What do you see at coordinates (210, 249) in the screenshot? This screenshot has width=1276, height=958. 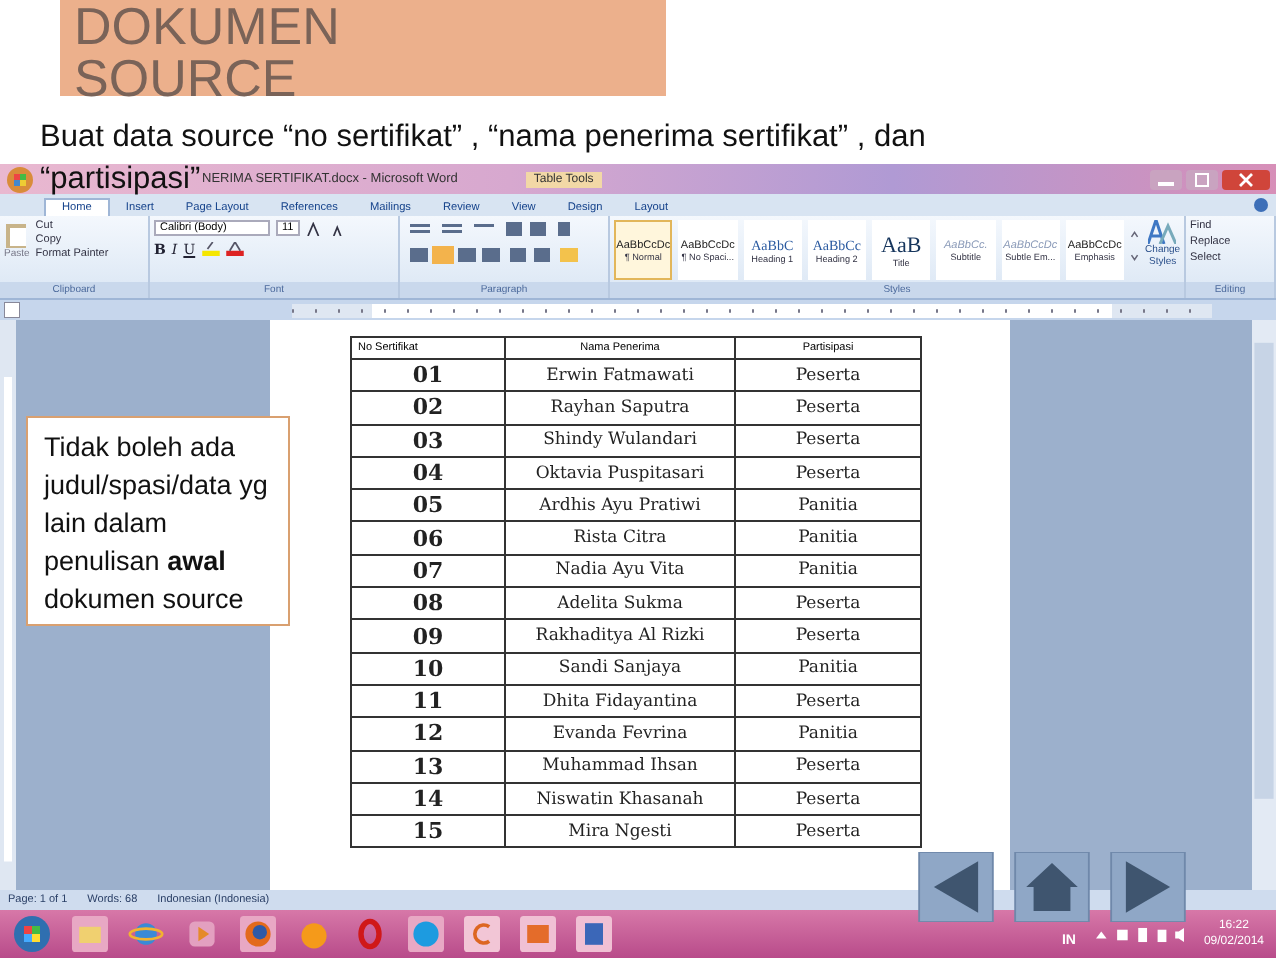 I see `highlight-icon` at bounding box center [210, 249].